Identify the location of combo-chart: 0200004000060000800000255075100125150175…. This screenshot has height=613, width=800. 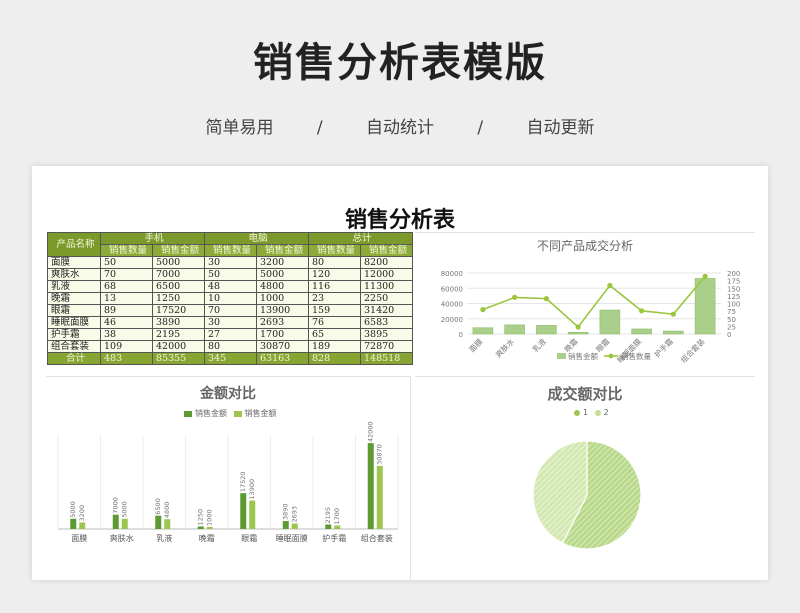
(591, 317).